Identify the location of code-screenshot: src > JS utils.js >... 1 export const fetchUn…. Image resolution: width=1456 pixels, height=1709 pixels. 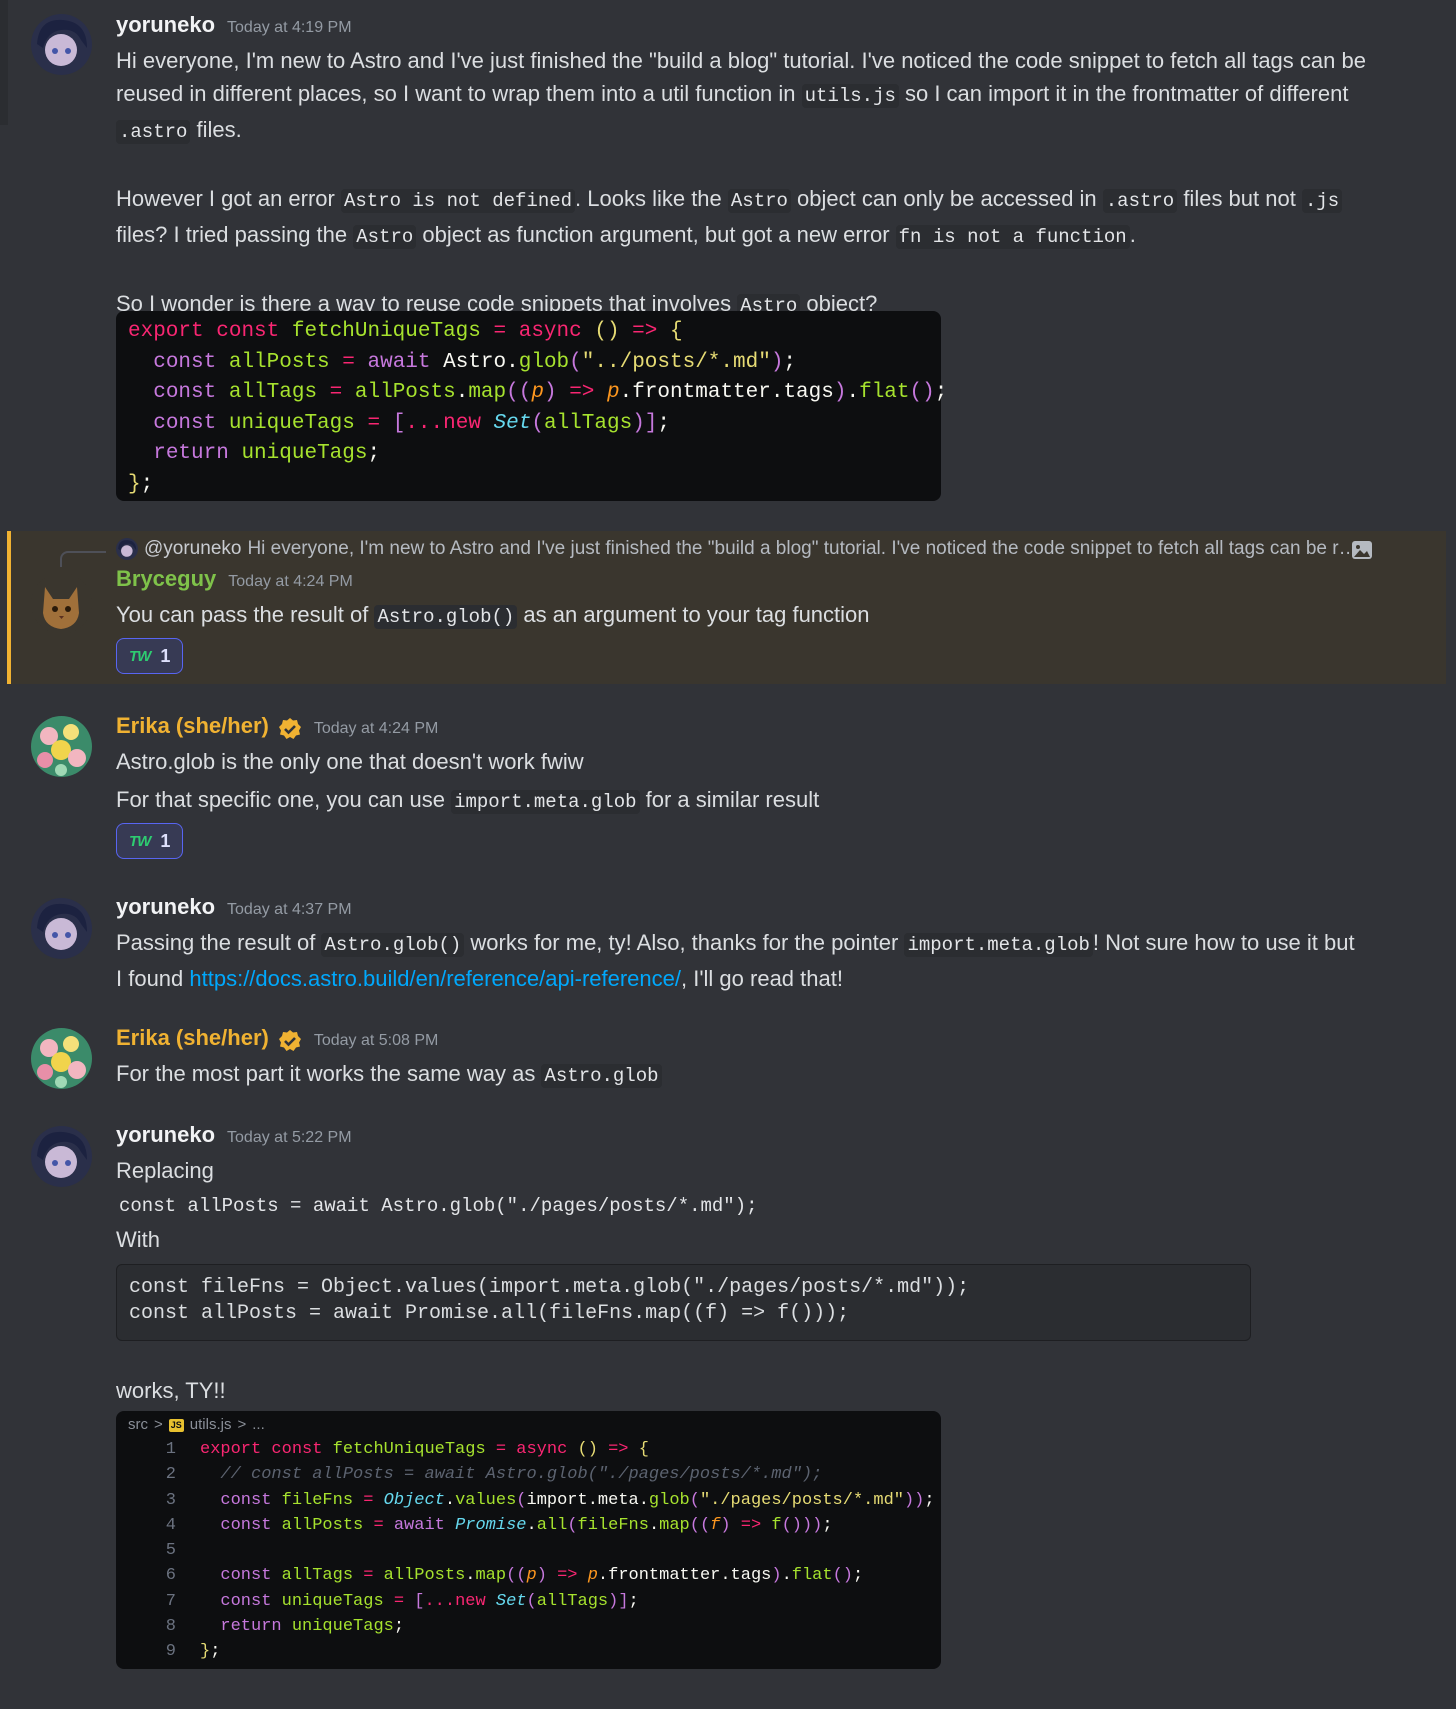
(528, 1540).